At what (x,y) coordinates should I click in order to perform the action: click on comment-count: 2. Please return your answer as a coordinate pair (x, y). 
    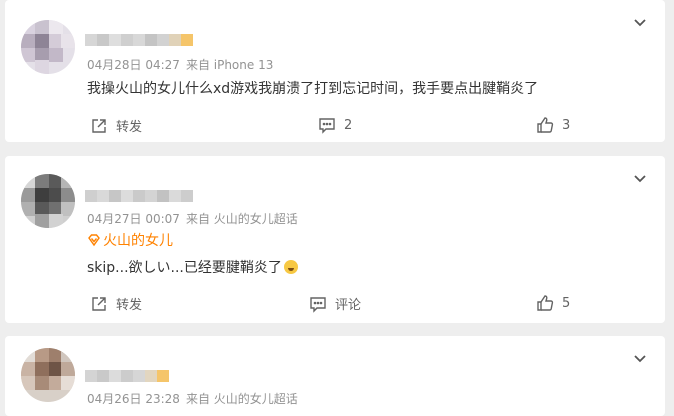
    Looking at the image, I should click on (348, 125).